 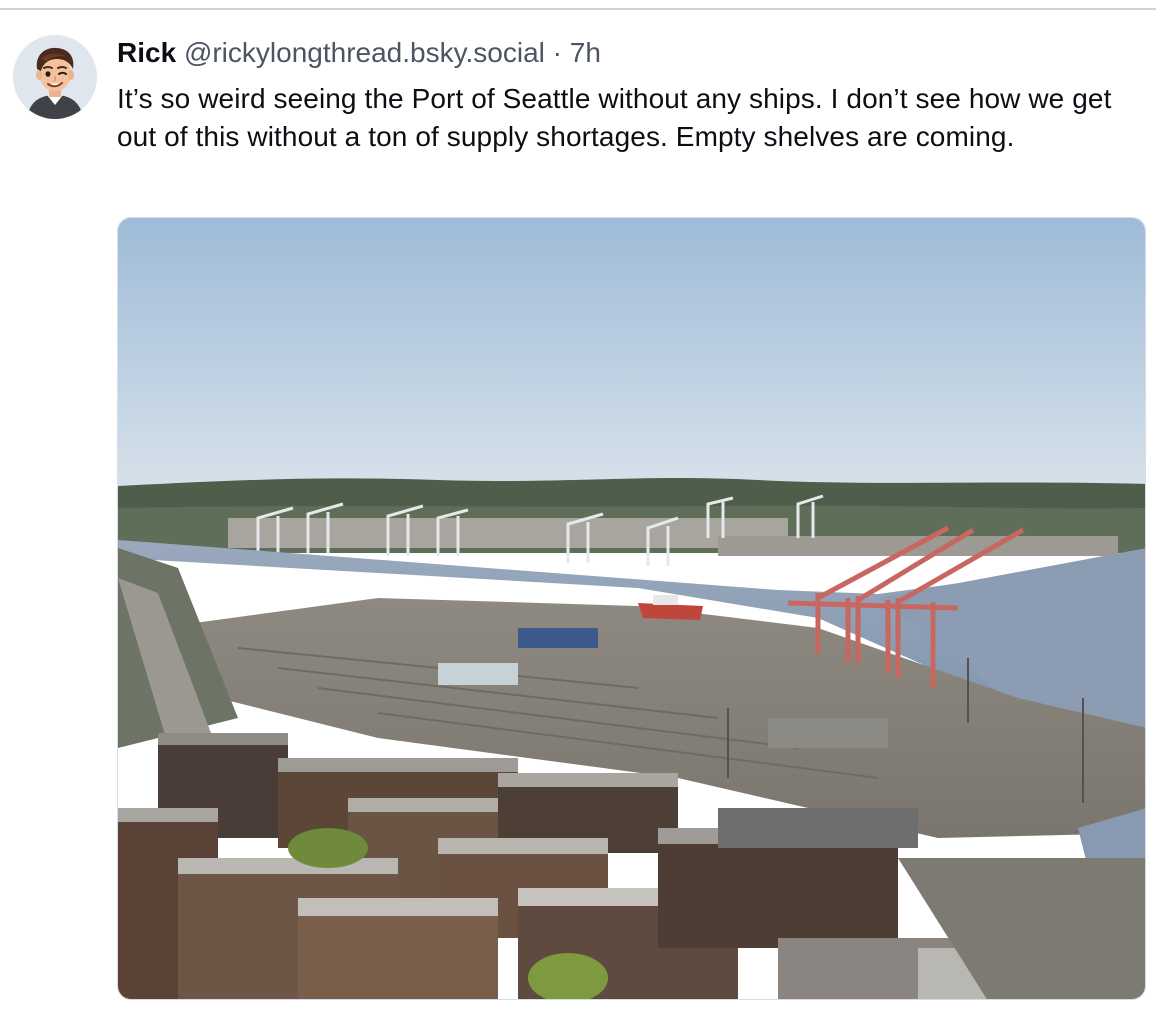 I want to click on top-divider, so click(x=578, y=9).